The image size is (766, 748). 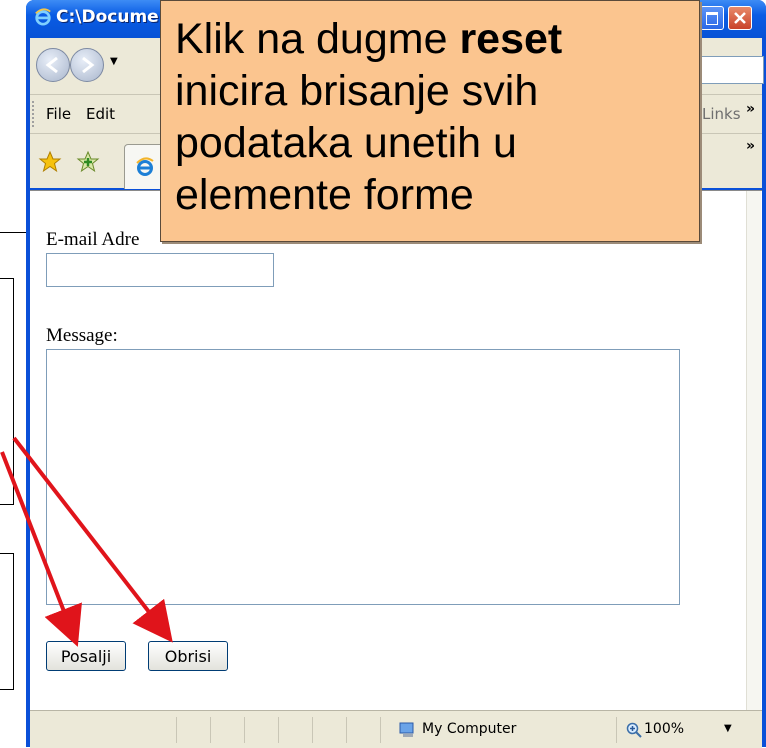 I want to click on annotation-arrows, so click(x=86, y=541).